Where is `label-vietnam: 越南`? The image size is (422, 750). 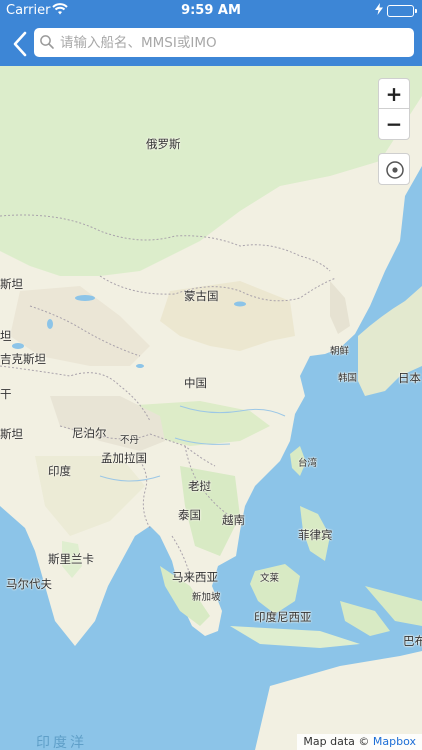 label-vietnam: 越南 is located at coordinates (233, 520).